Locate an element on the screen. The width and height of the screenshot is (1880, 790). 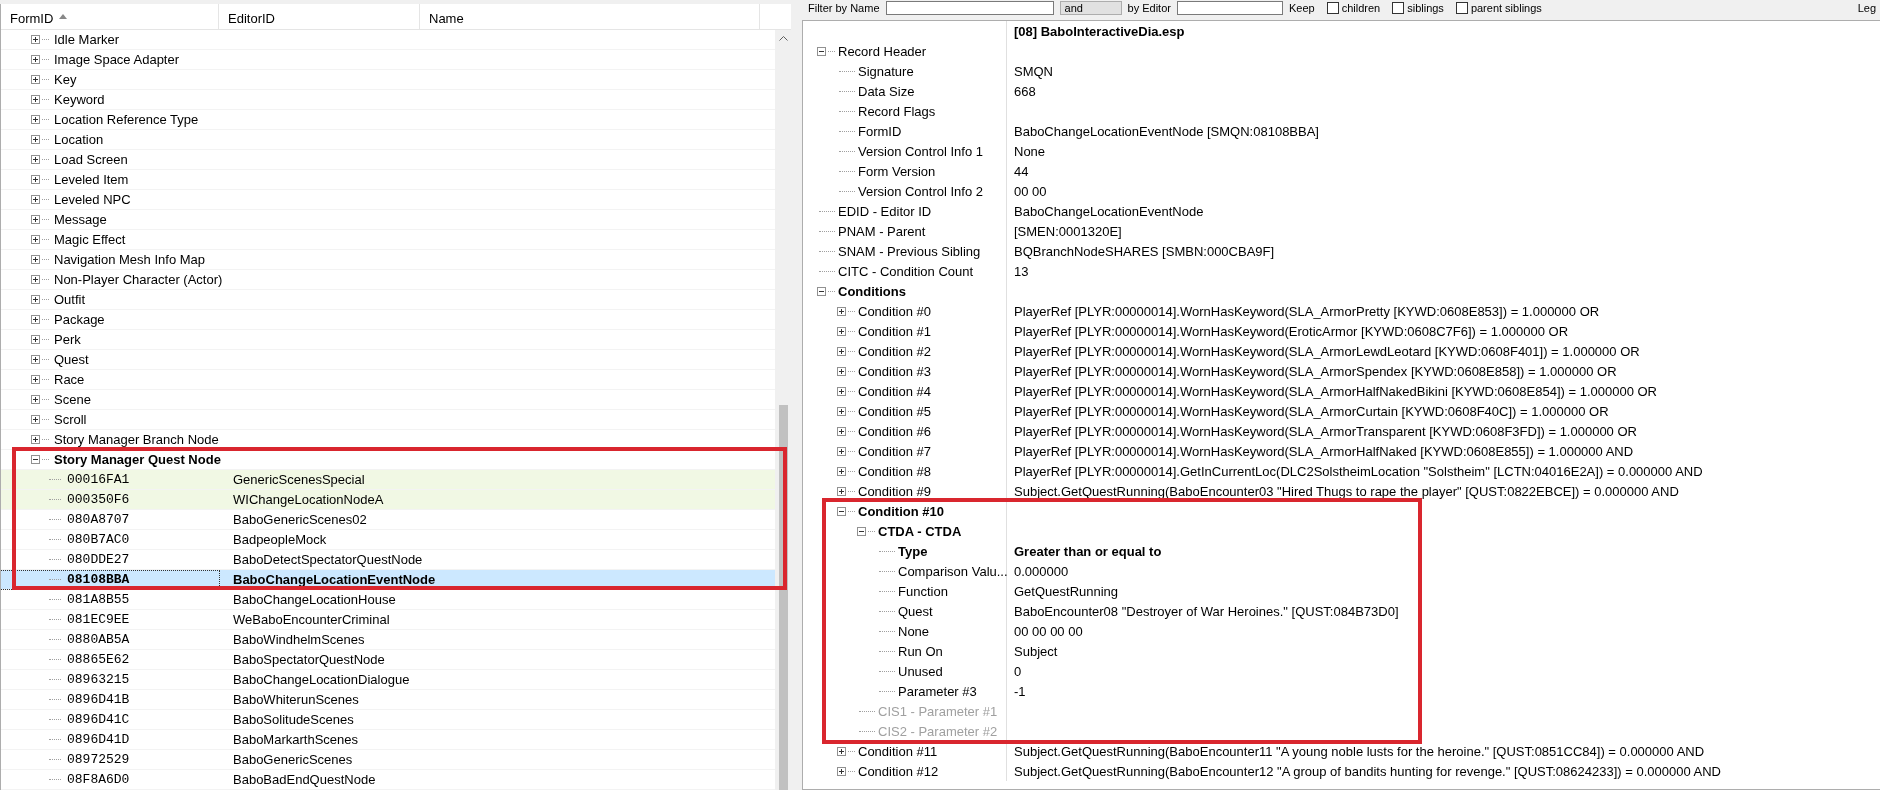
tree-item: Key is located at coordinates (65, 79).